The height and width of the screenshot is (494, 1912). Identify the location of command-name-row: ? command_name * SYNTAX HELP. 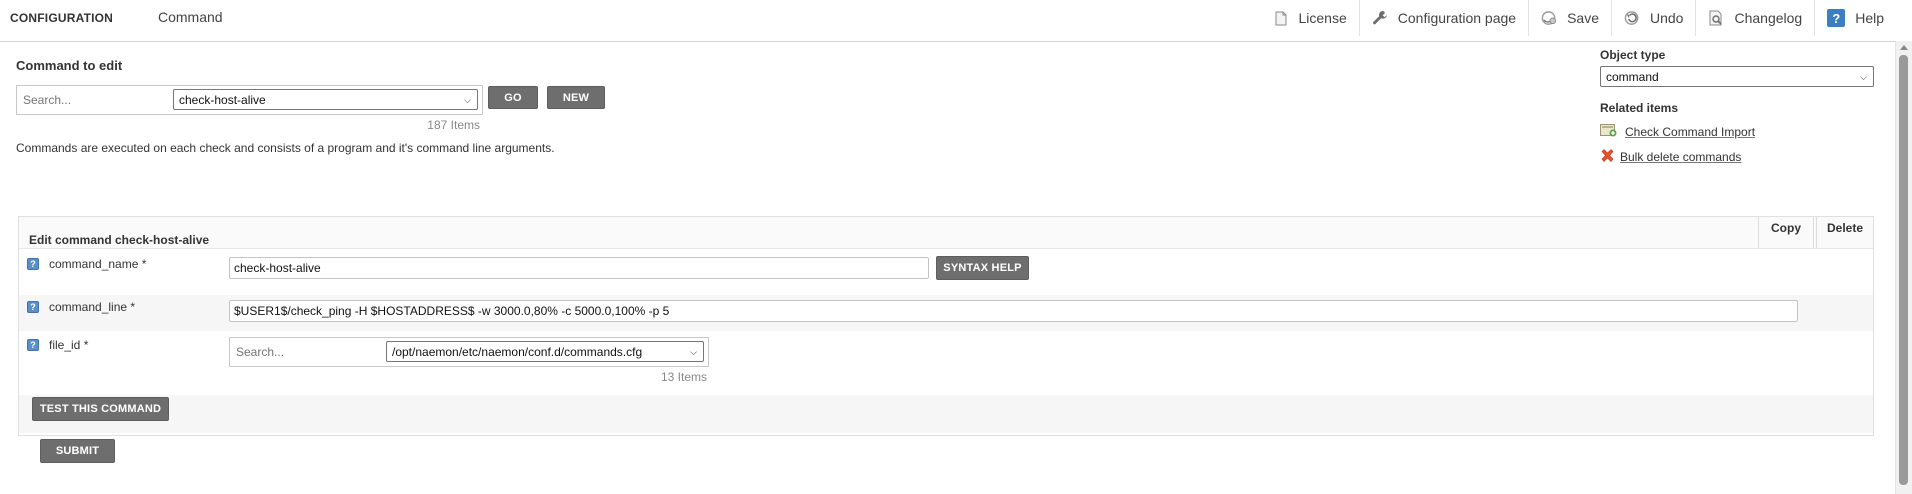
(946, 273).